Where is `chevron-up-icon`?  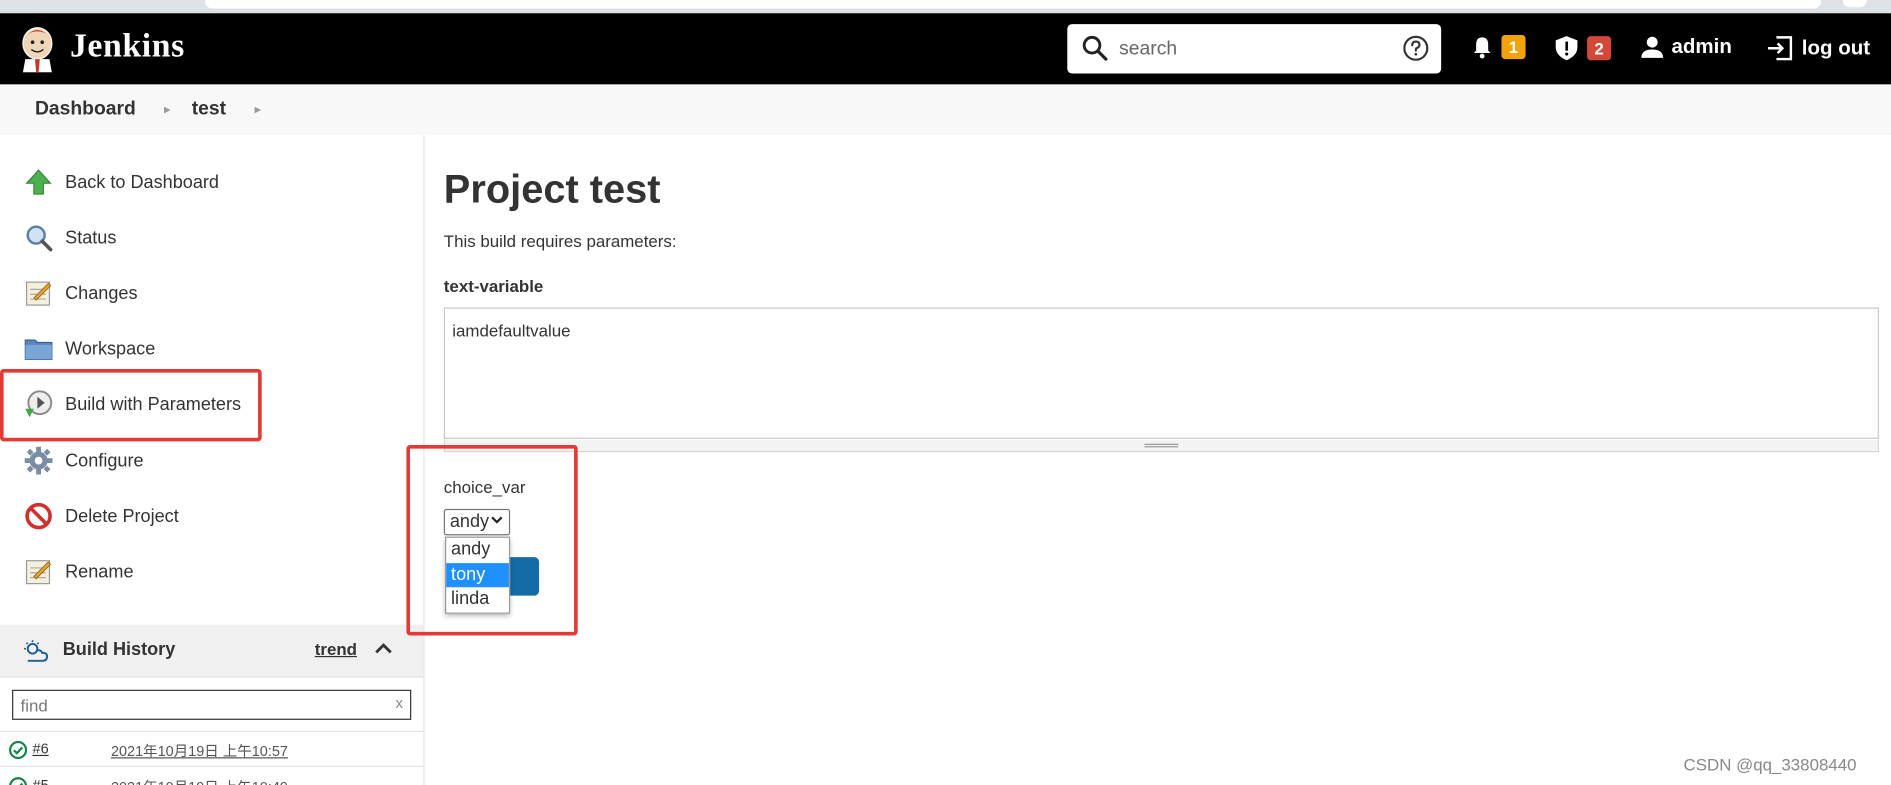
chevron-up-icon is located at coordinates (383, 649).